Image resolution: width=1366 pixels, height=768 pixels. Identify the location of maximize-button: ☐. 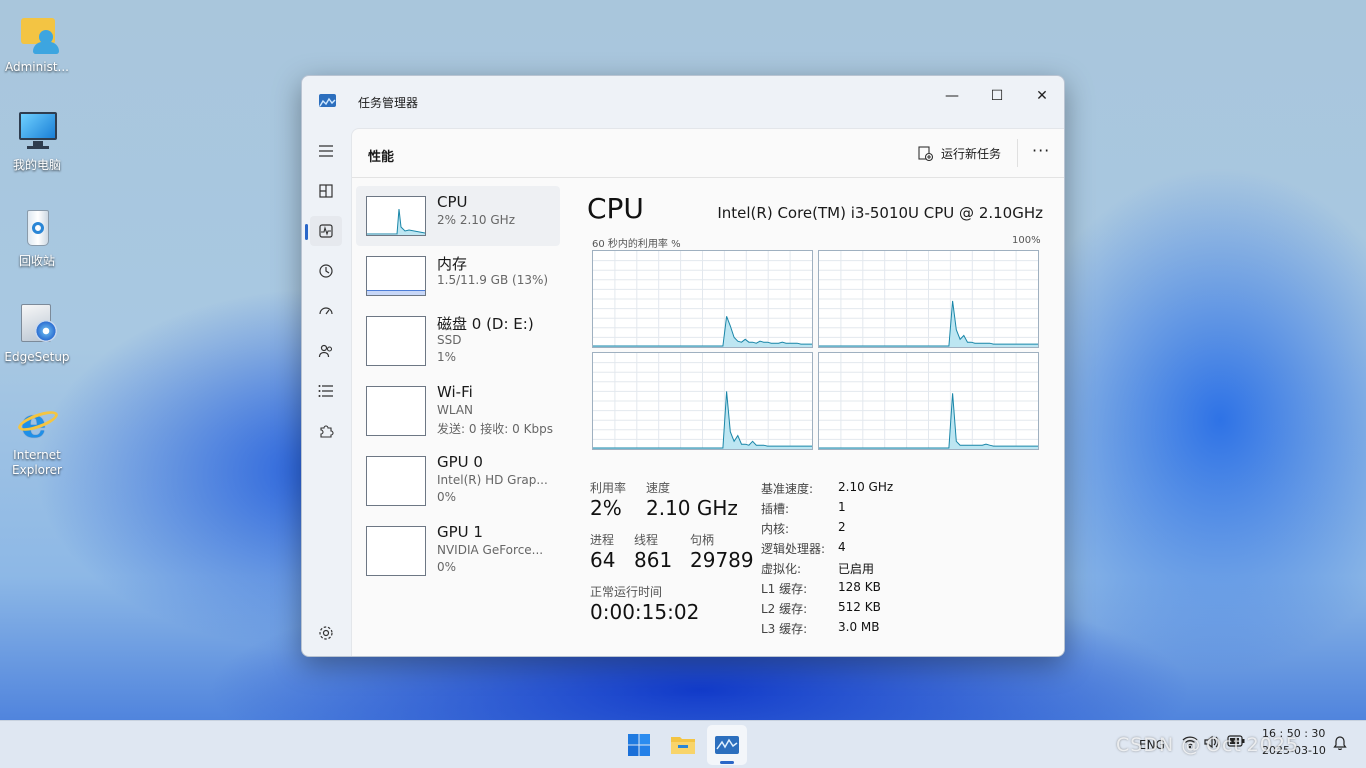
(997, 96).